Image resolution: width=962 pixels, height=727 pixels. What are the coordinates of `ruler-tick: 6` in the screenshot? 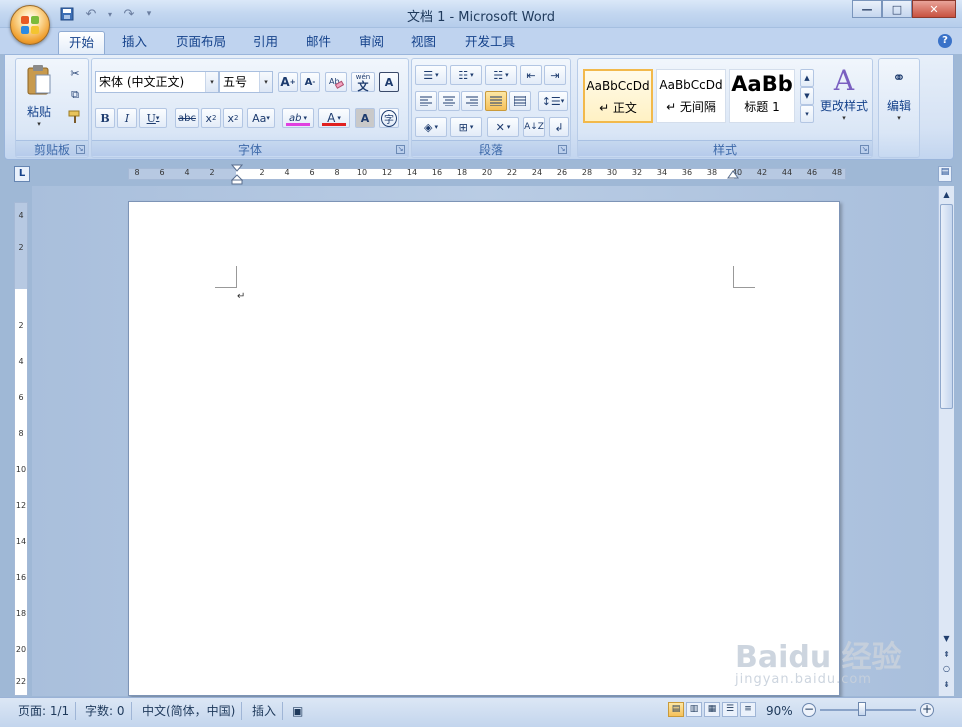 It's located at (312, 172).